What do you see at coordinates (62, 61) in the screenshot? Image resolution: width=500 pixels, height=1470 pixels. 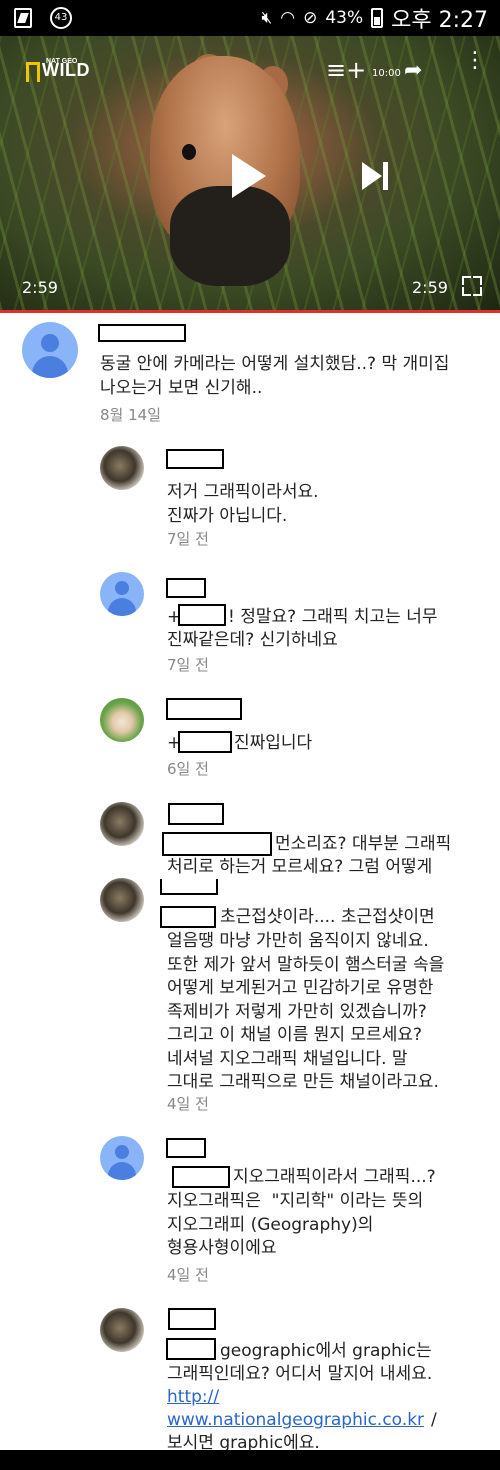 I see `channel-logo-small: NAT GEO` at bounding box center [62, 61].